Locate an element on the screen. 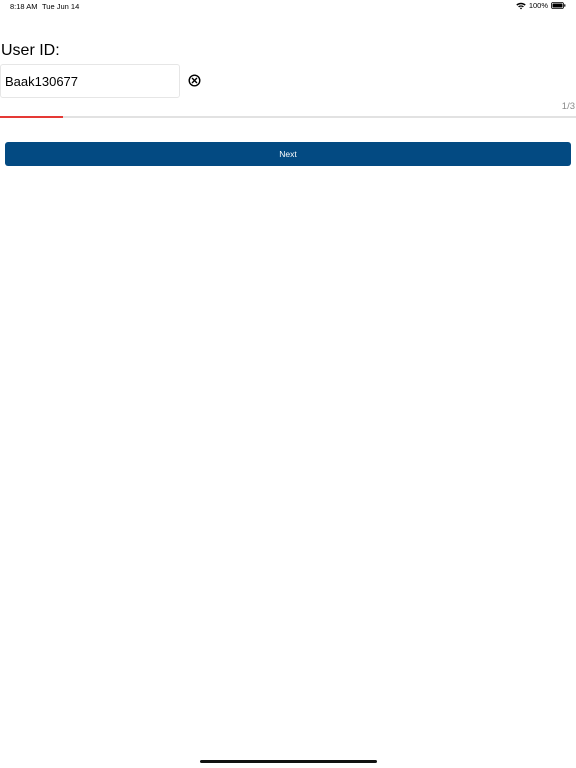  status-time: 8:18 AM is located at coordinates (24, 6).